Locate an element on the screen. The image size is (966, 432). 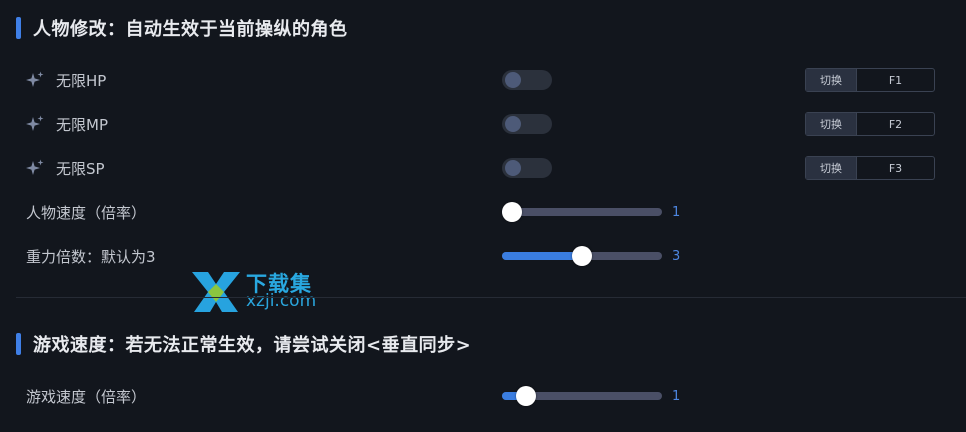
slider-label: 人物速度（倍率） is located at coordinates (86, 212).